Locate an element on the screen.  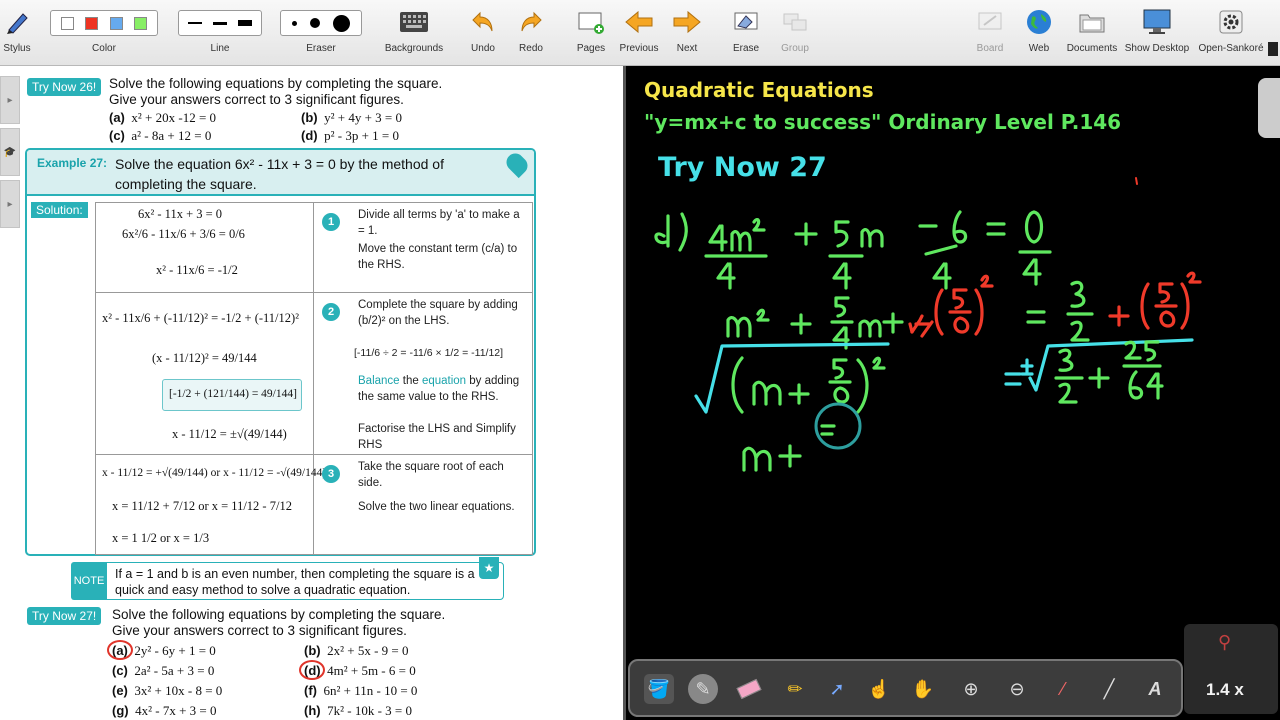
backgrounds-button: Backgrounds is located at coordinates (414, 33).